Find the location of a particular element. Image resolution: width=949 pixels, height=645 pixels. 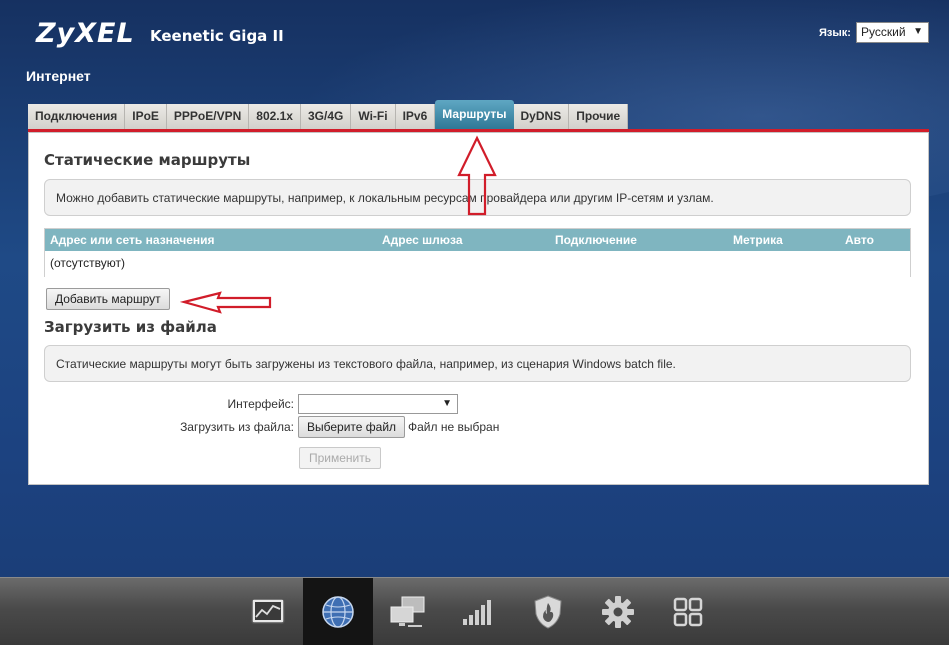

table-row: (отсутствуют) is located at coordinates (477, 264).